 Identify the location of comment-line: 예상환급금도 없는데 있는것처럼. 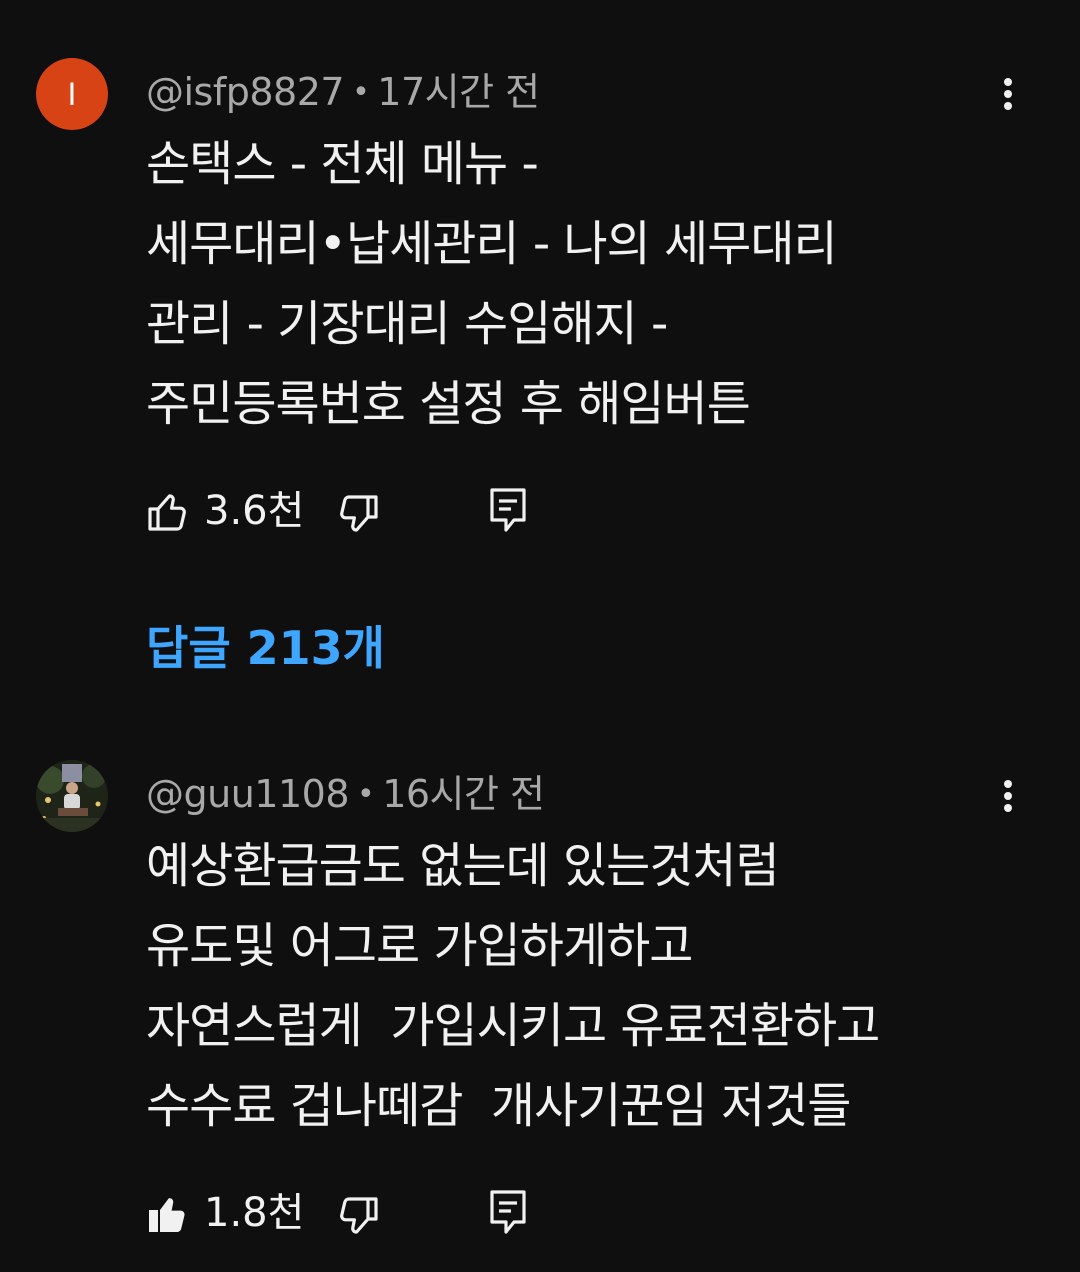
(463, 866).